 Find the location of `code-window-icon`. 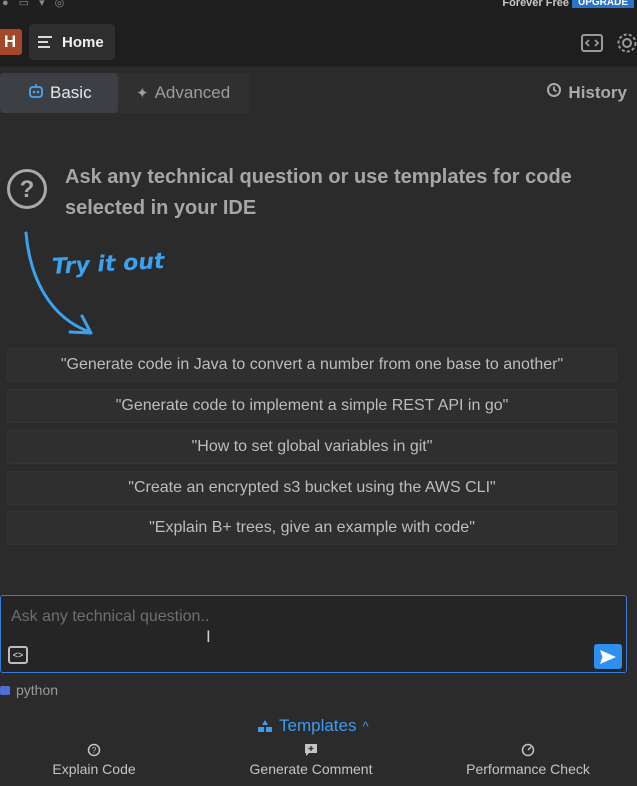

code-window-icon is located at coordinates (592, 45).